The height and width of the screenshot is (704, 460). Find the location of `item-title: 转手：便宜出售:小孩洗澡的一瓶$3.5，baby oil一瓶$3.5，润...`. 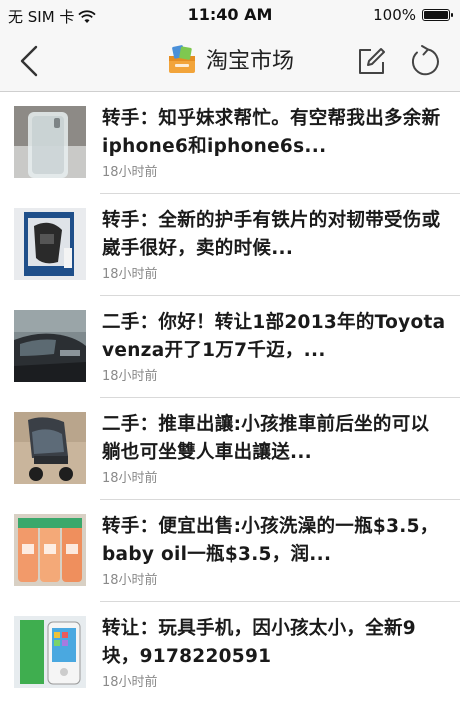

item-title: 转手：便宜出售:小孩洗澡的一瓶$3.5，baby oil一瓶$3.5，润... is located at coordinates (270, 540).